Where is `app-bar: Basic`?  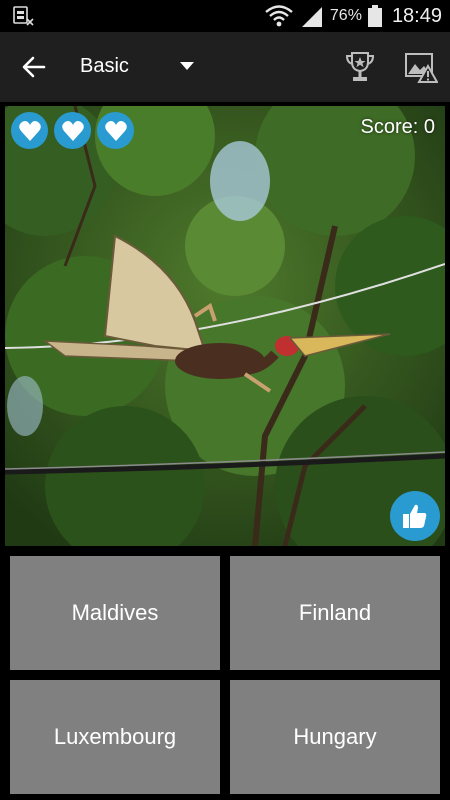
app-bar: Basic is located at coordinates (225, 67).